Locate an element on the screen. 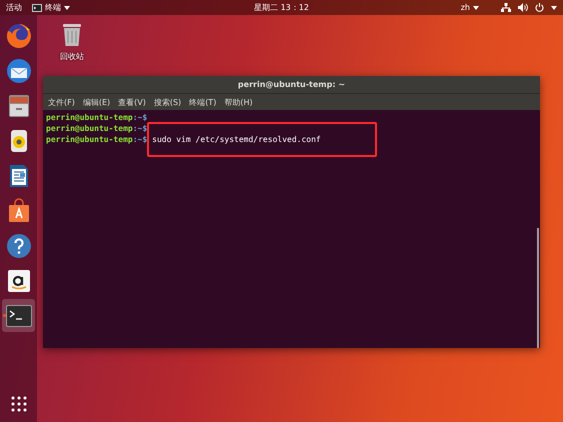  help-icon is located at coordinates (19, 245).